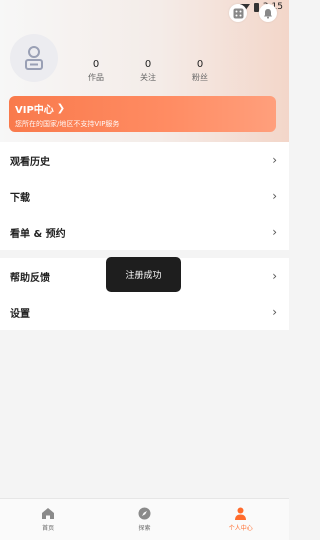 The height and width of the screenshot is (540, 320). I want to click on bell-icon, so click(268, 13).